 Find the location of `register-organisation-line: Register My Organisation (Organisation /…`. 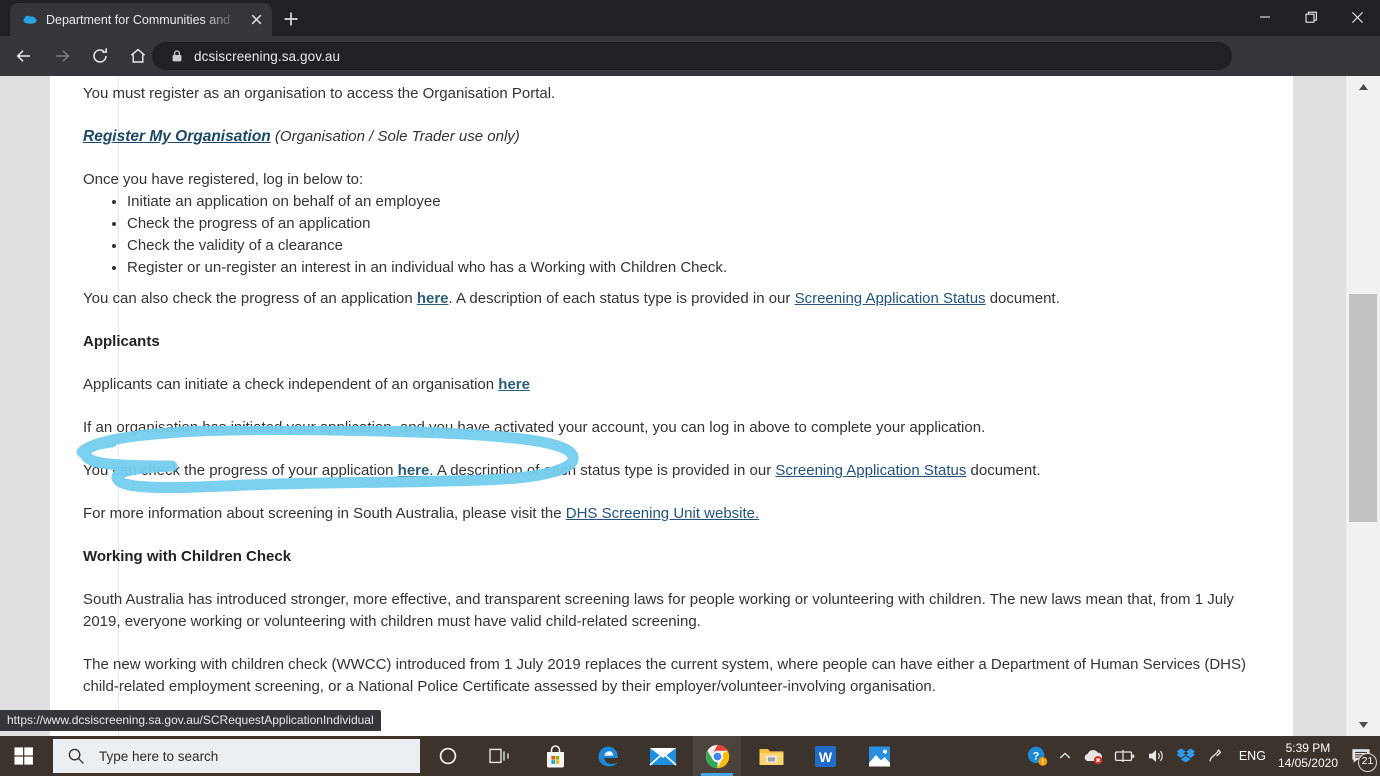

register-organisation-line: Register My Organisation (Organisation /… is located at coordinates (301, 137).